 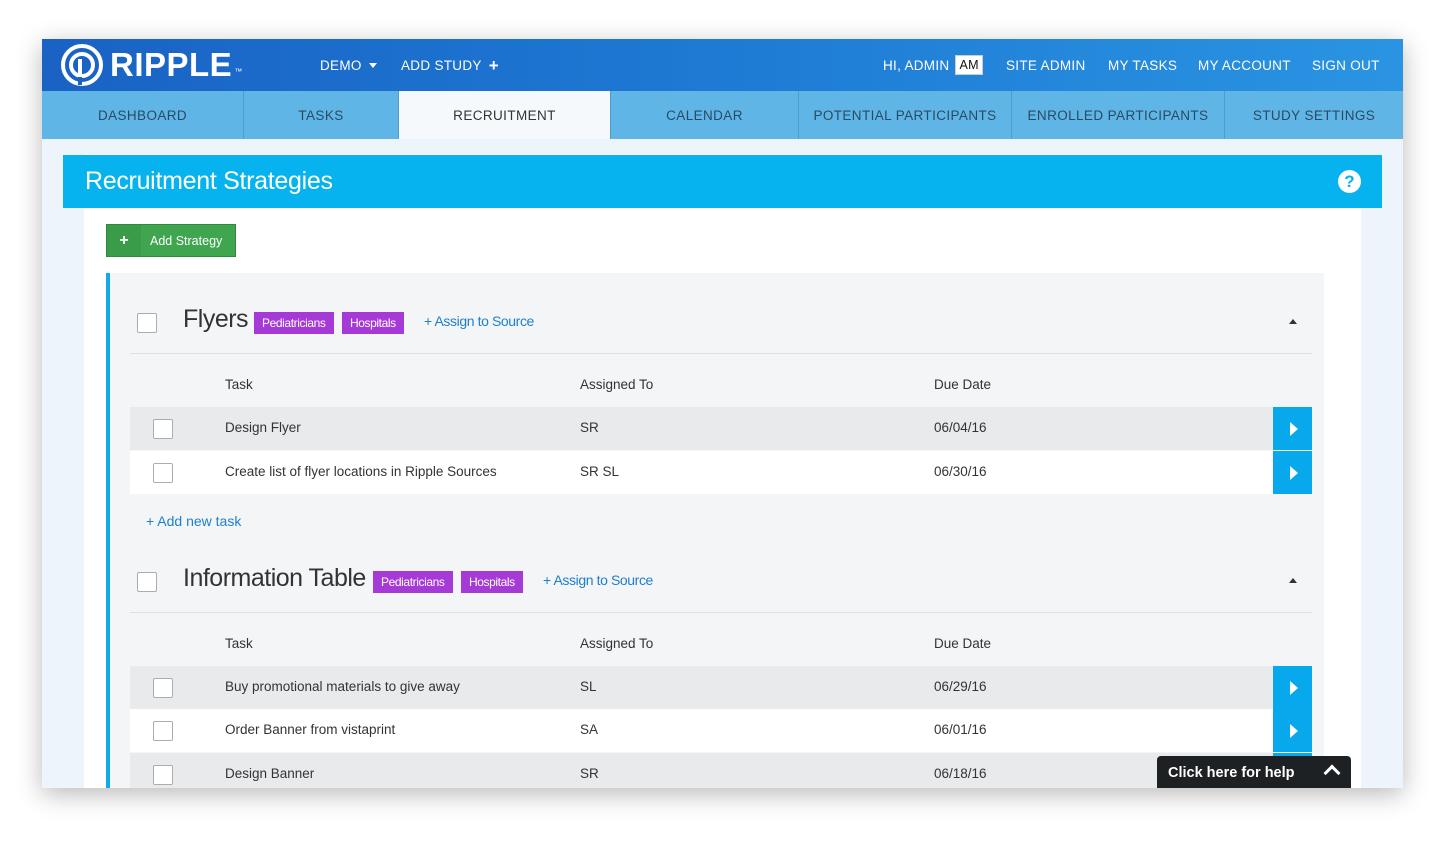 What do you see at coordinates (274, 578) in the screenshot?
I see `strategy-name: Information Table` at bounding box center [274, 578].